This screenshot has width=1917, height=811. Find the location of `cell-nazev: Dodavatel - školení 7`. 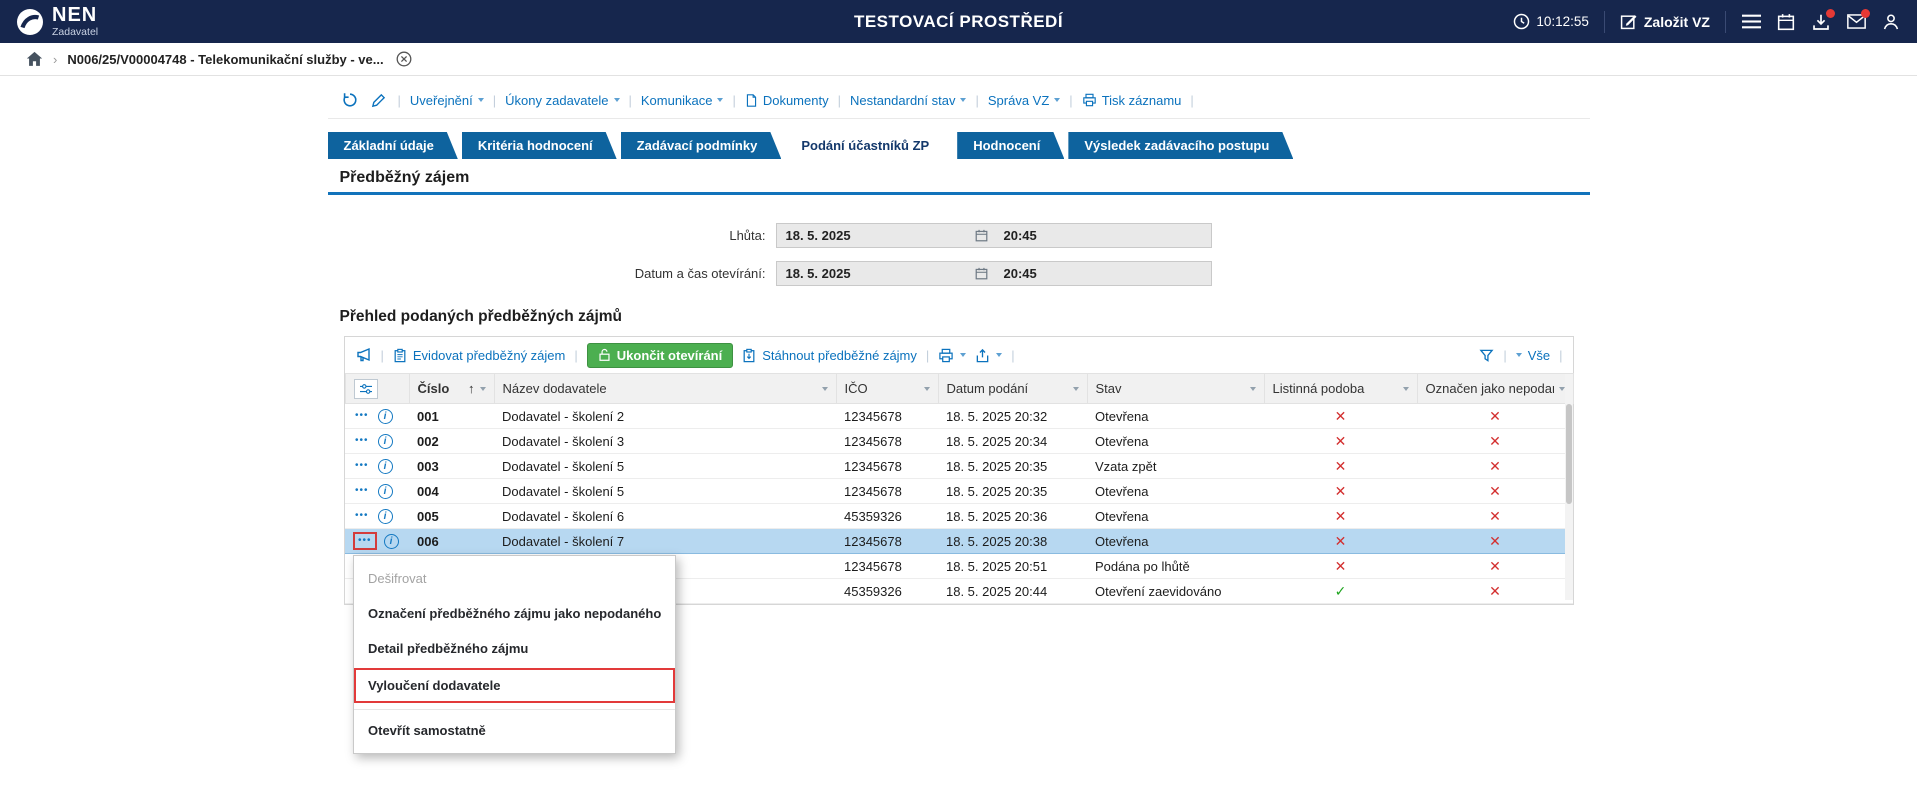

cell-nazev: Dodavatel - školení 7 is located at coordinates (665, 541).